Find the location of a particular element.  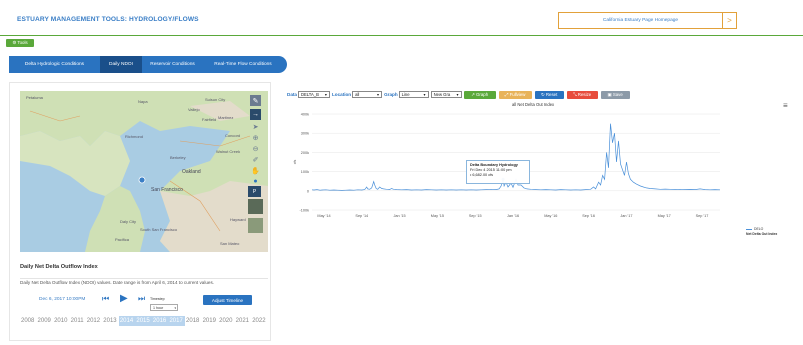

graph-type-value: Line is located at coordinates (405, 94).